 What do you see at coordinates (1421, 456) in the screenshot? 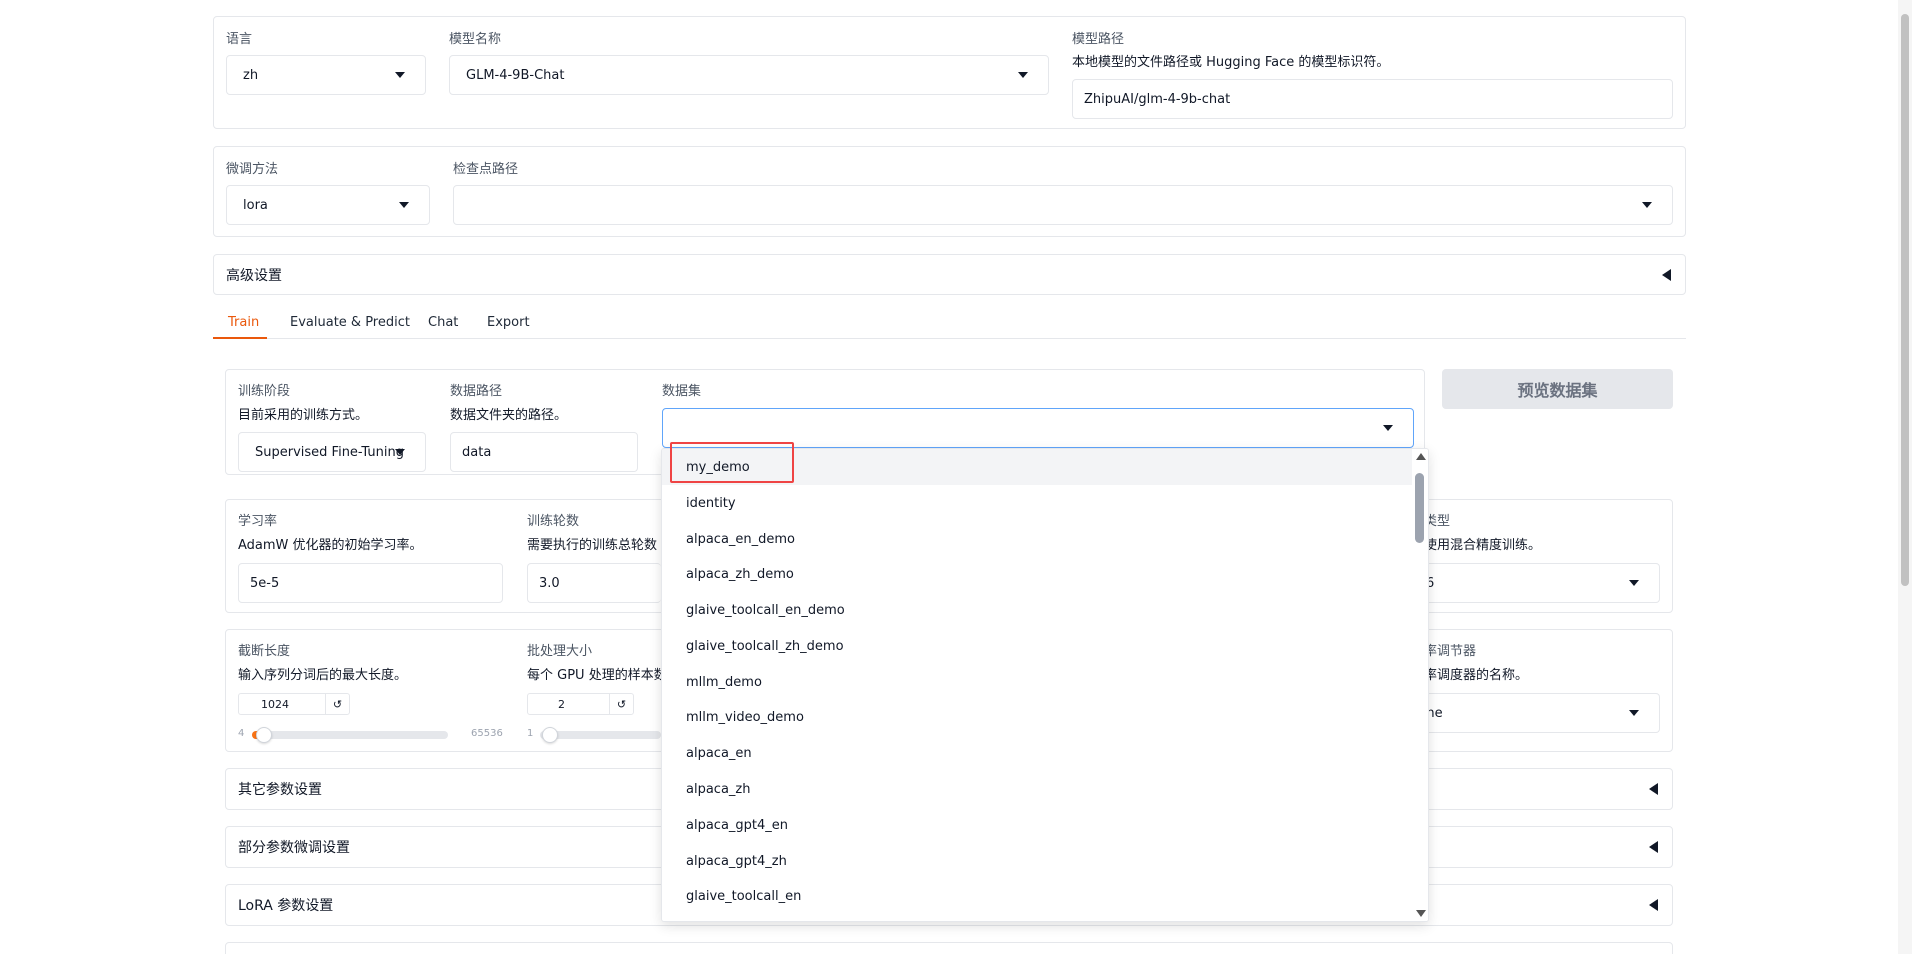
I see `scroll-up-icon` at bounding box center [1421, 456].